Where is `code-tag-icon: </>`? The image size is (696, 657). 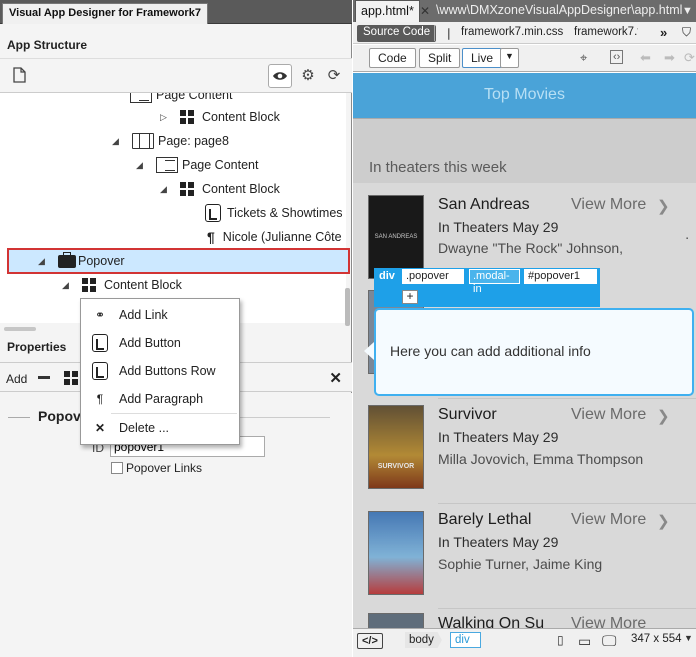 code-tag-icon: </> is located at coordinates (370, 641).